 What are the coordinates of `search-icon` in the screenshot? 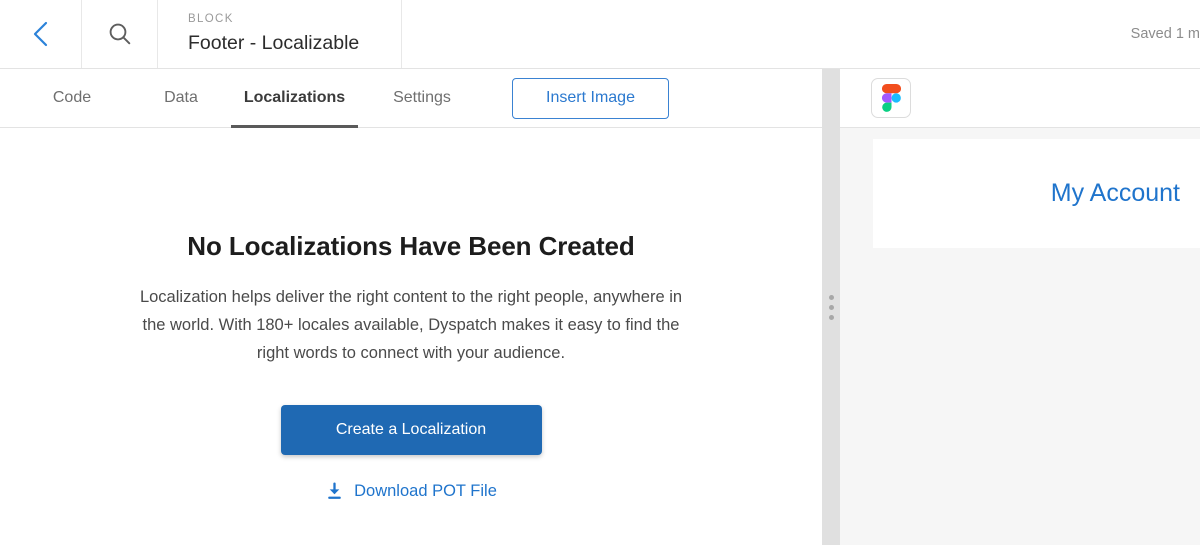 It's located at (119, 34).